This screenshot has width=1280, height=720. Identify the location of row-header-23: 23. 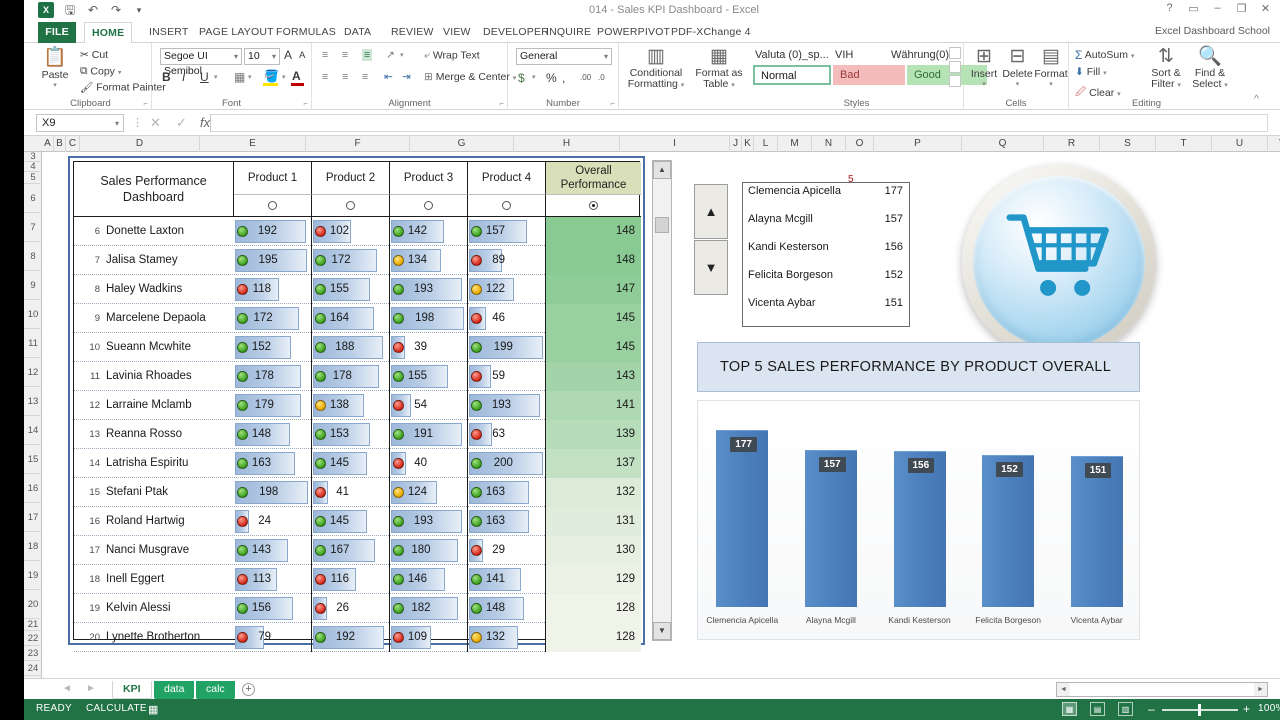
(33, 653).